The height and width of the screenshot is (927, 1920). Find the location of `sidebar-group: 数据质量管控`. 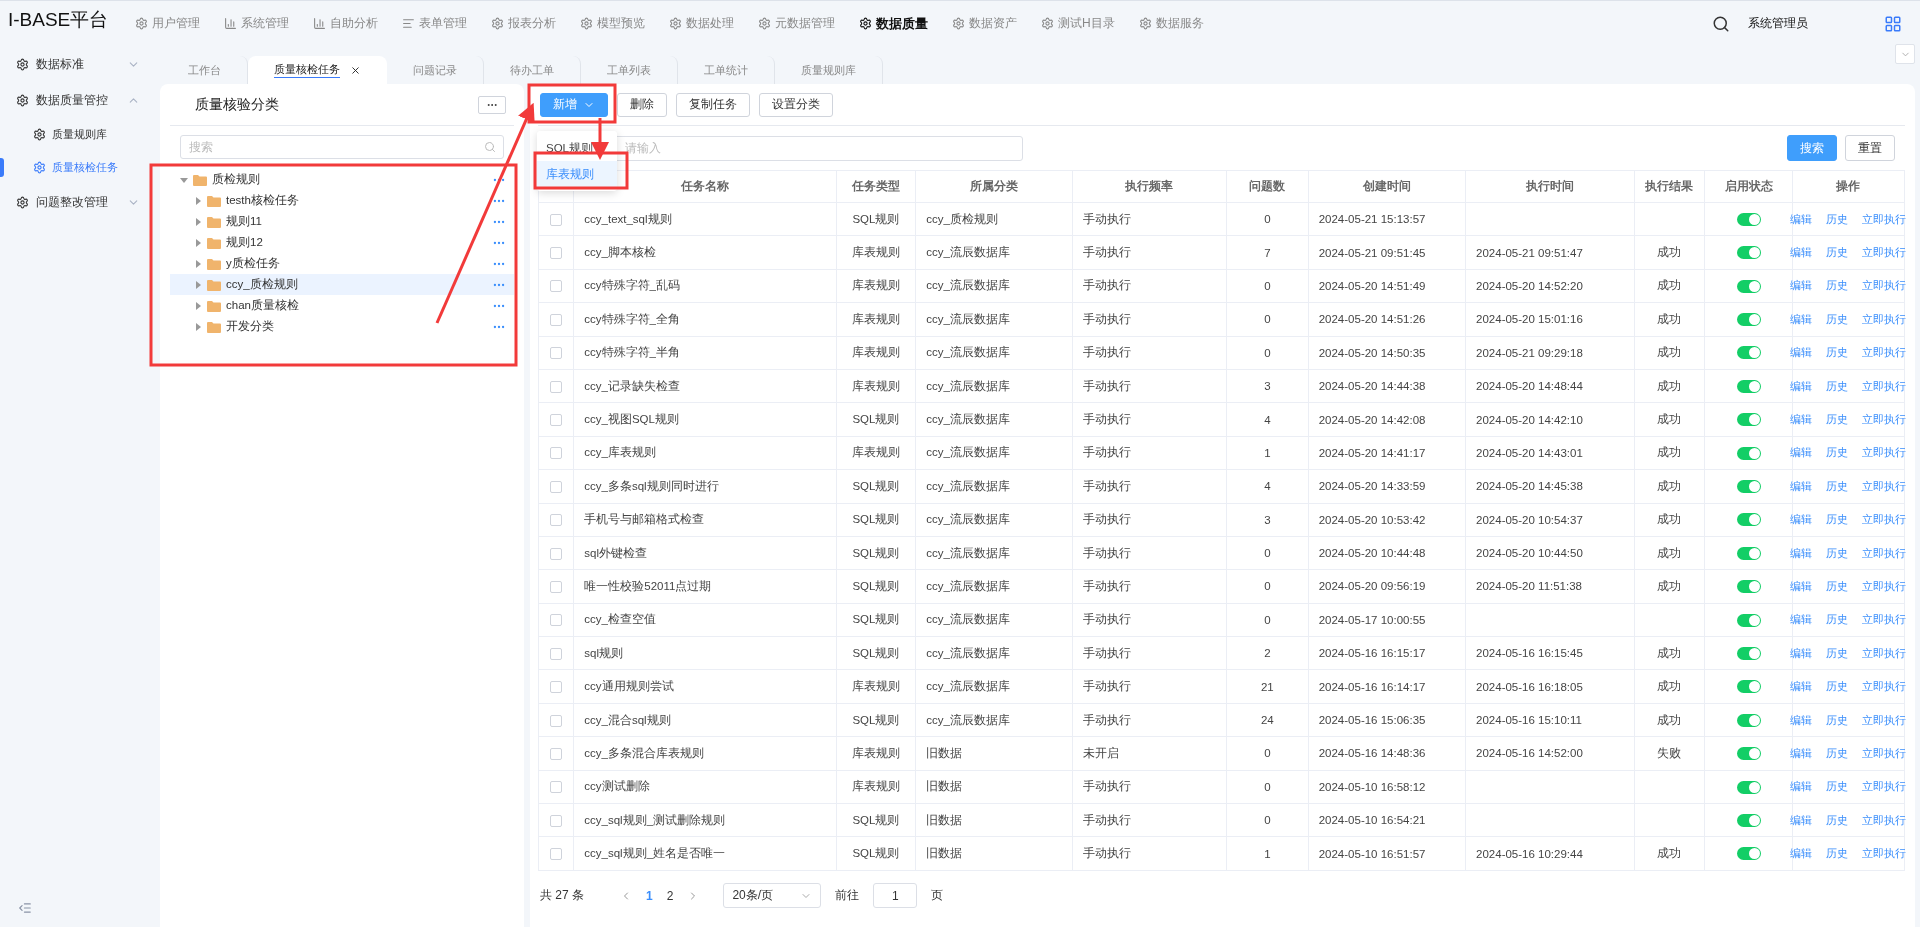

sidebar-group: 数据质量管控 is located at coordinates (80, 100).